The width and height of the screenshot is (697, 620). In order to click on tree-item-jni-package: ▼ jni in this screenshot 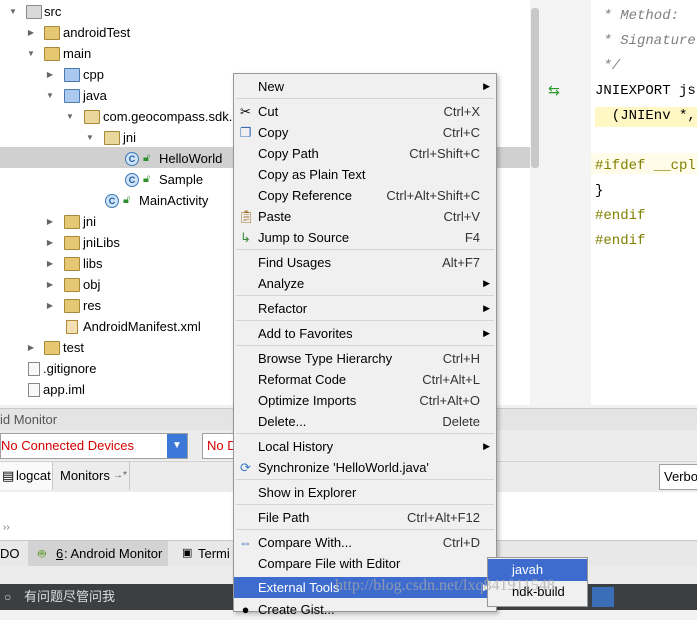, I will do `click(120, 137)`.